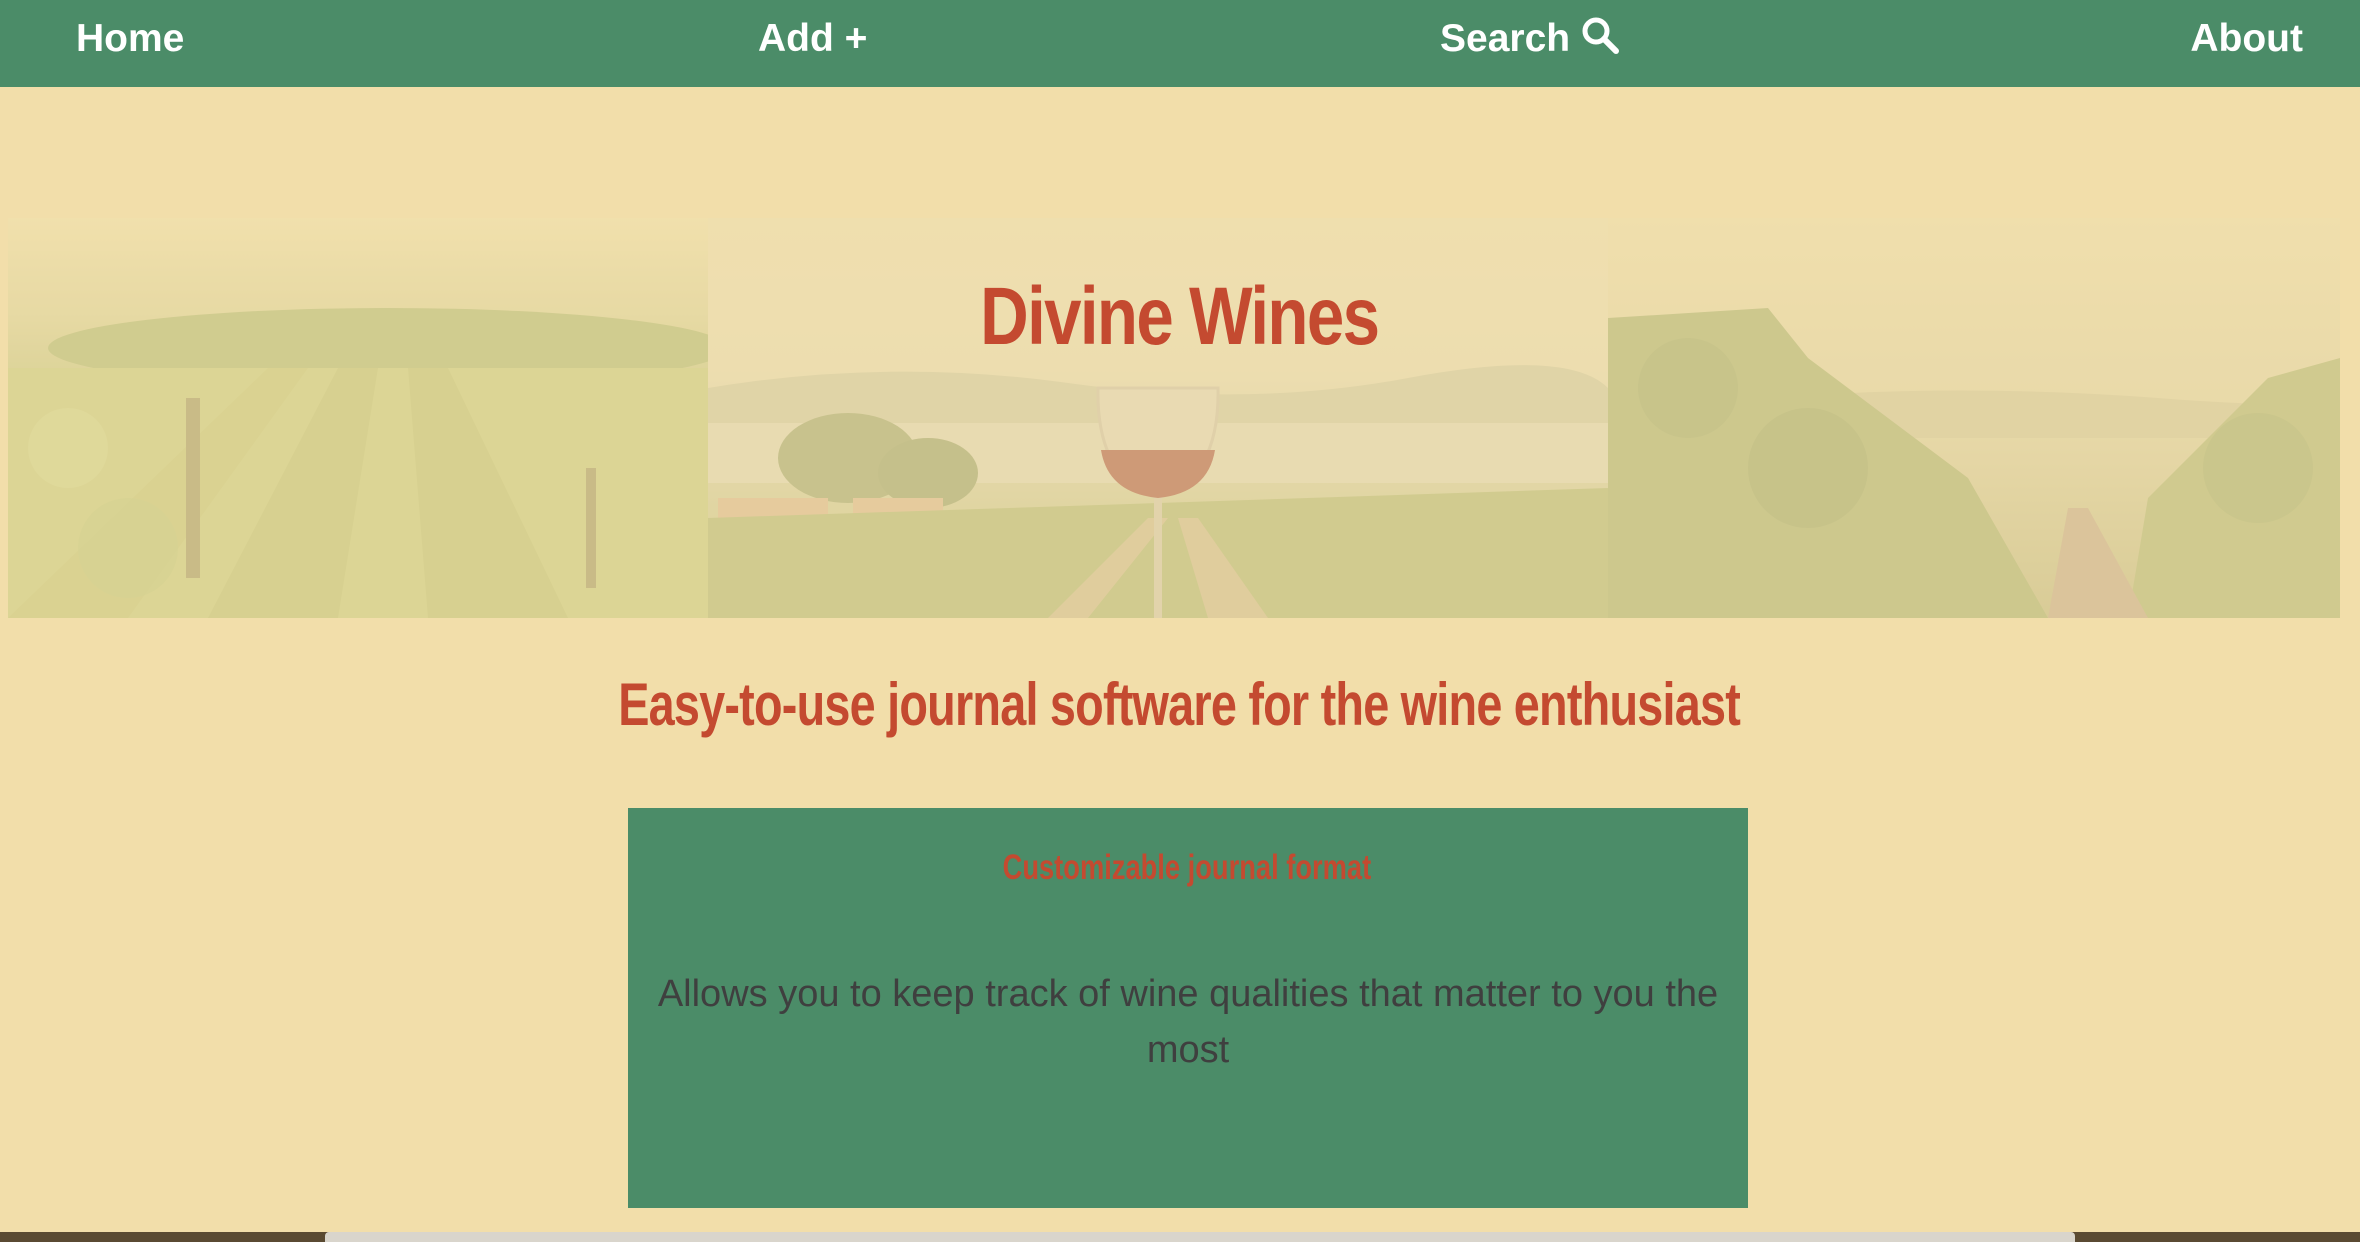 The height and width of the screenshot is (1242, 2360). Describe the element at coordinates (130, 39) in the screenshot. I see `nav-home-link: Home` at that location.